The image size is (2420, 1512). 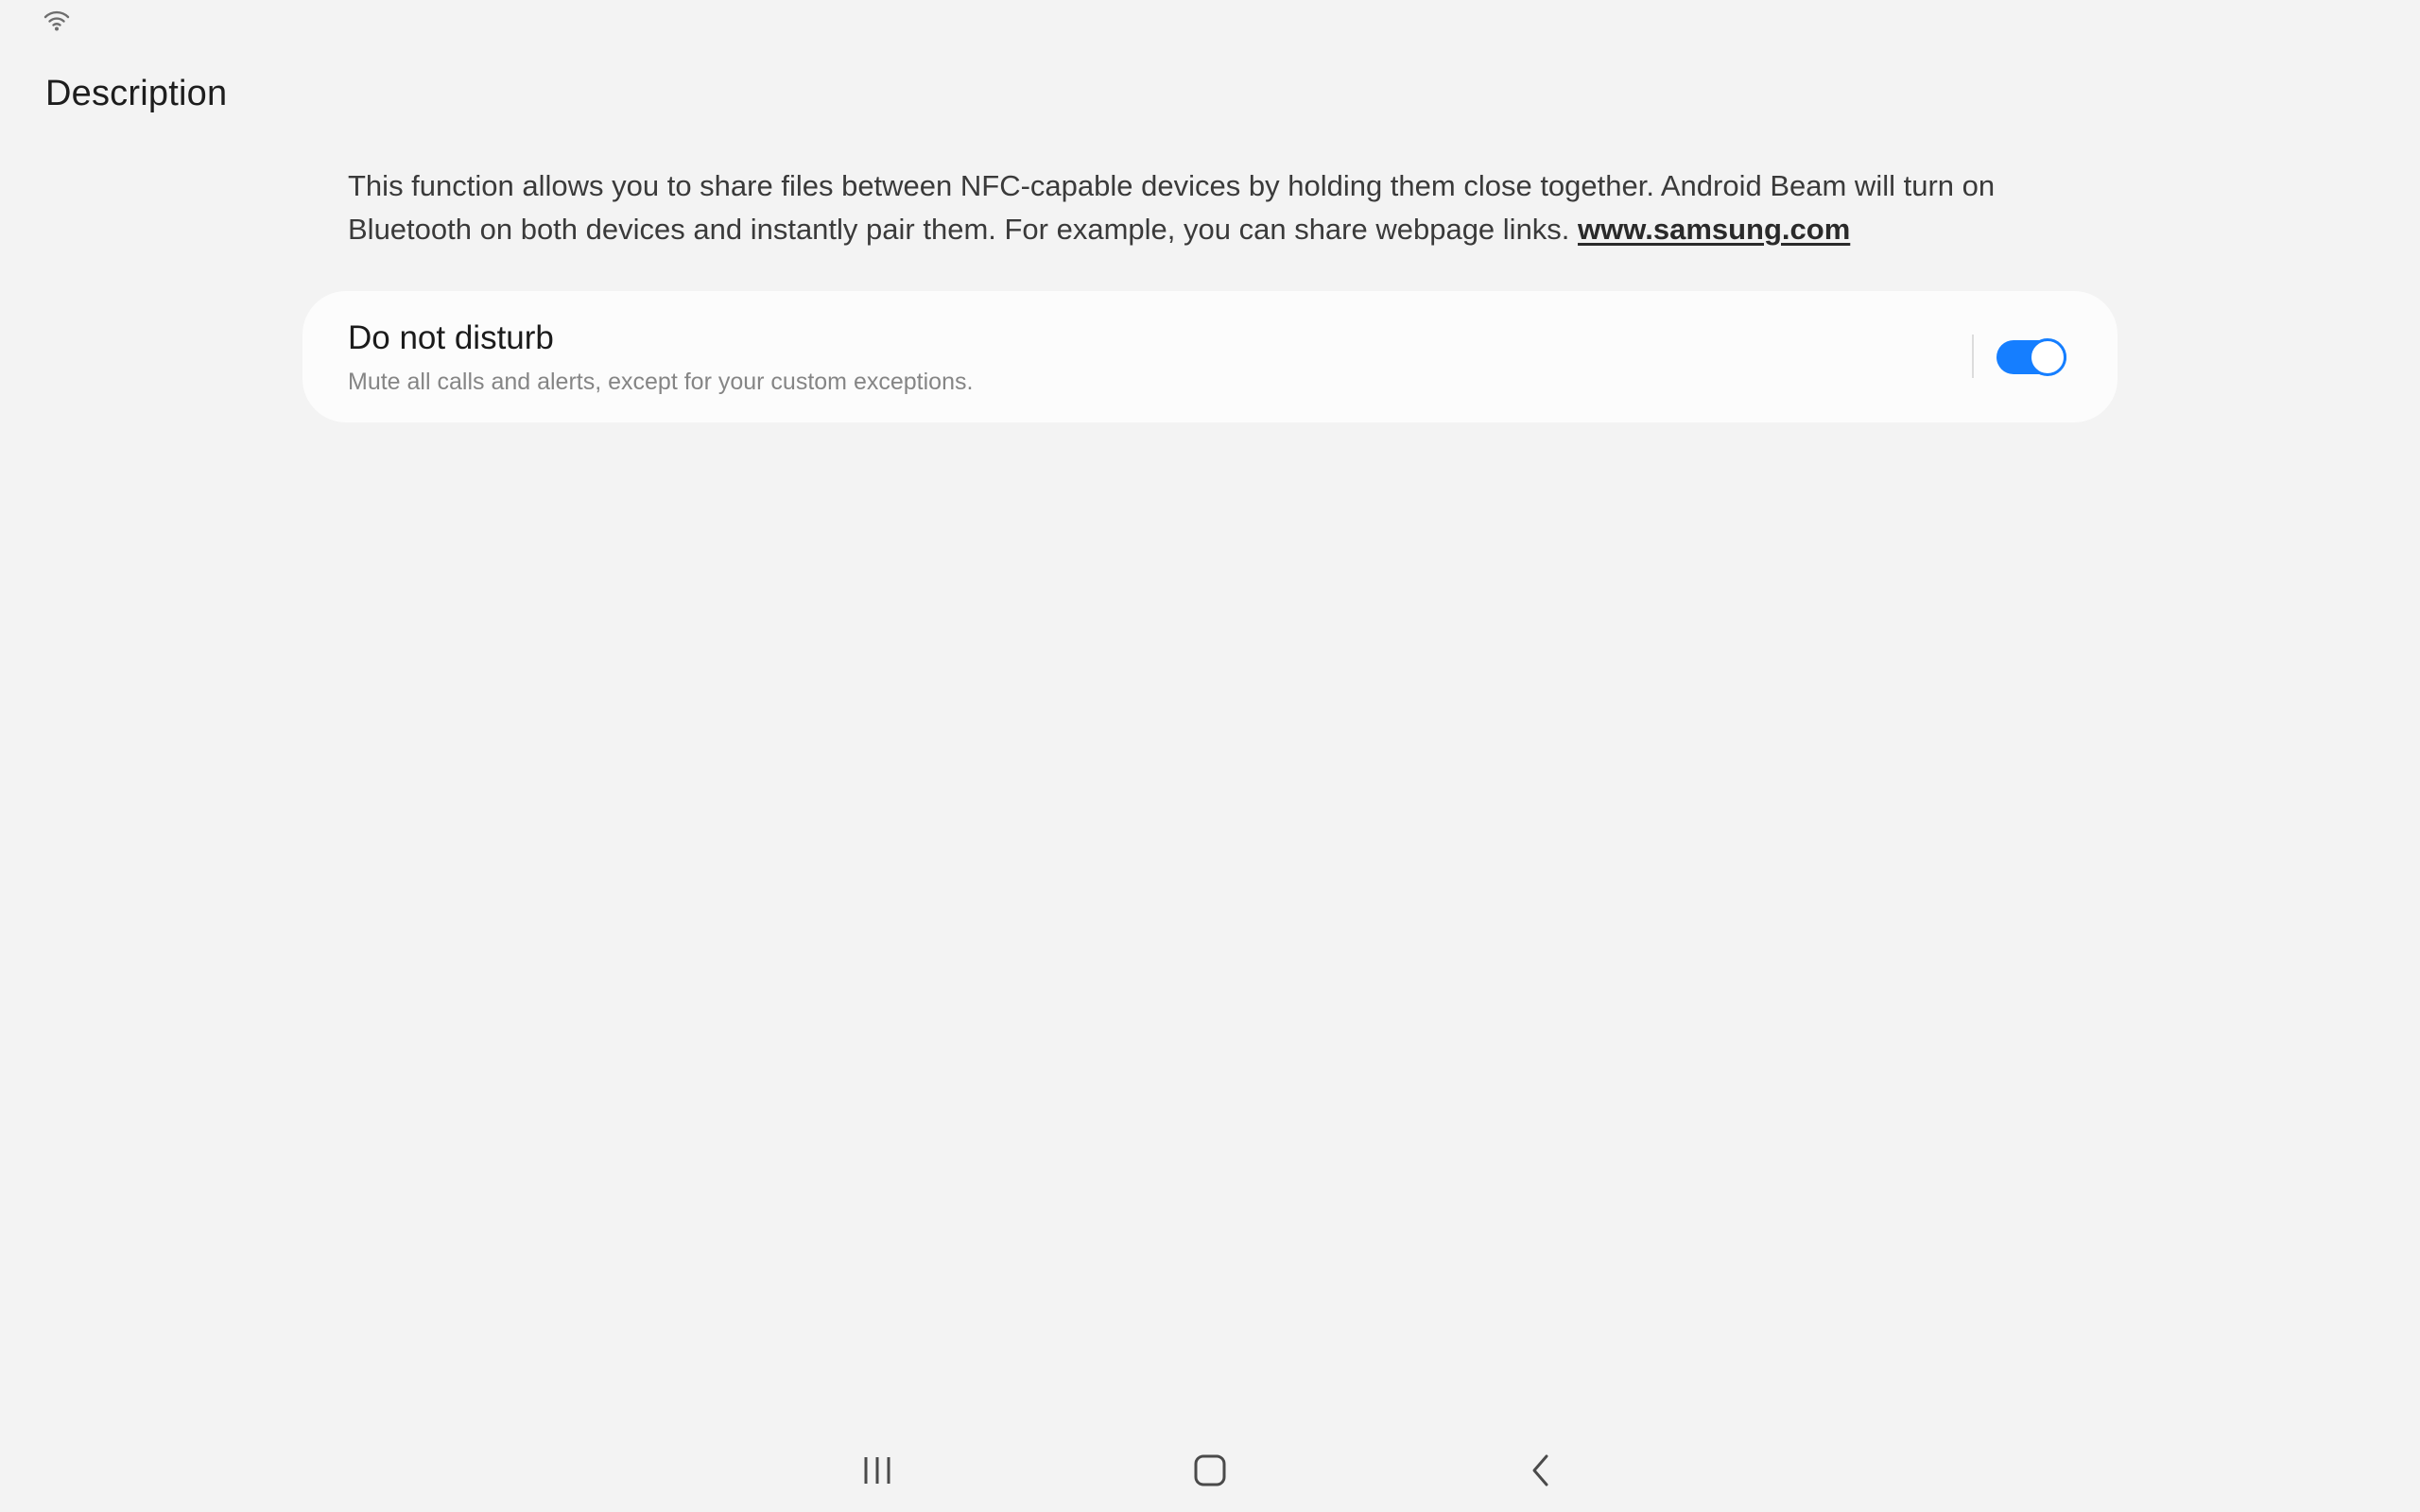 I want to click on status-bar, so click(x=1210, y=19).